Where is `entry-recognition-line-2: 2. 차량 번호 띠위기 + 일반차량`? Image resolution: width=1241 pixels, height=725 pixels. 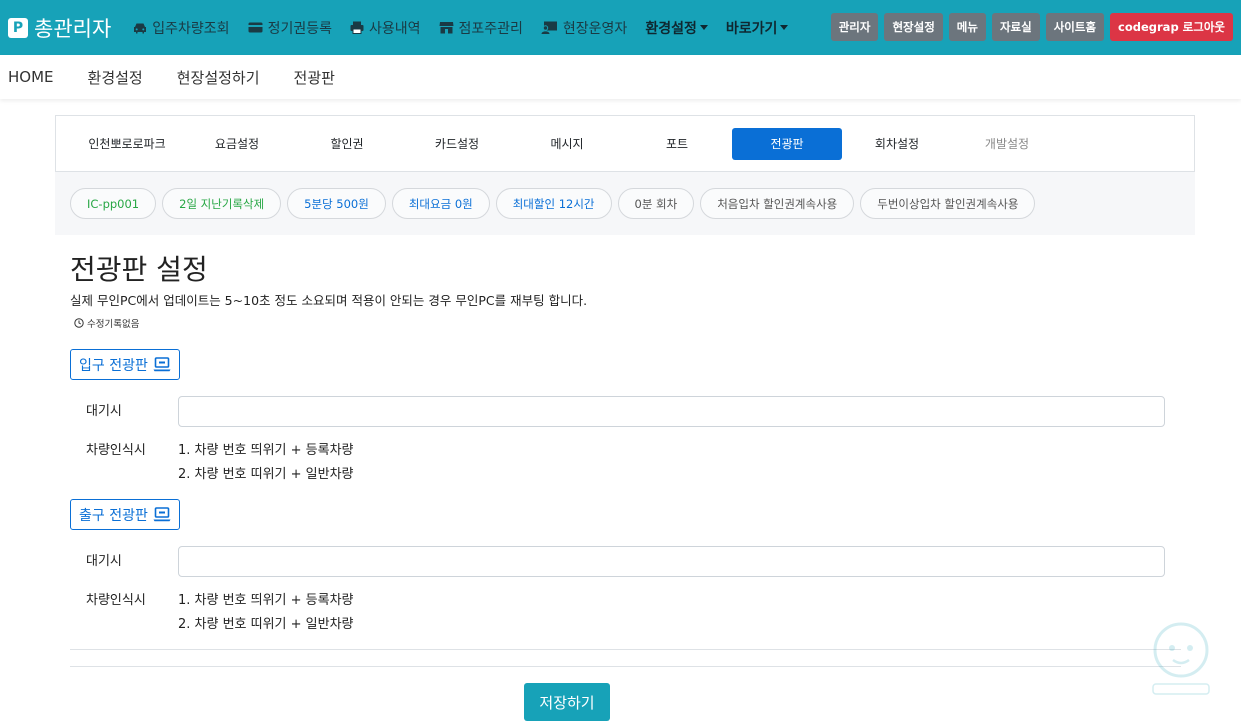
entry-recognition-line-2: 2. 차량 번호 띠위기 + 일반차량 is located at coordinates (266, 474).